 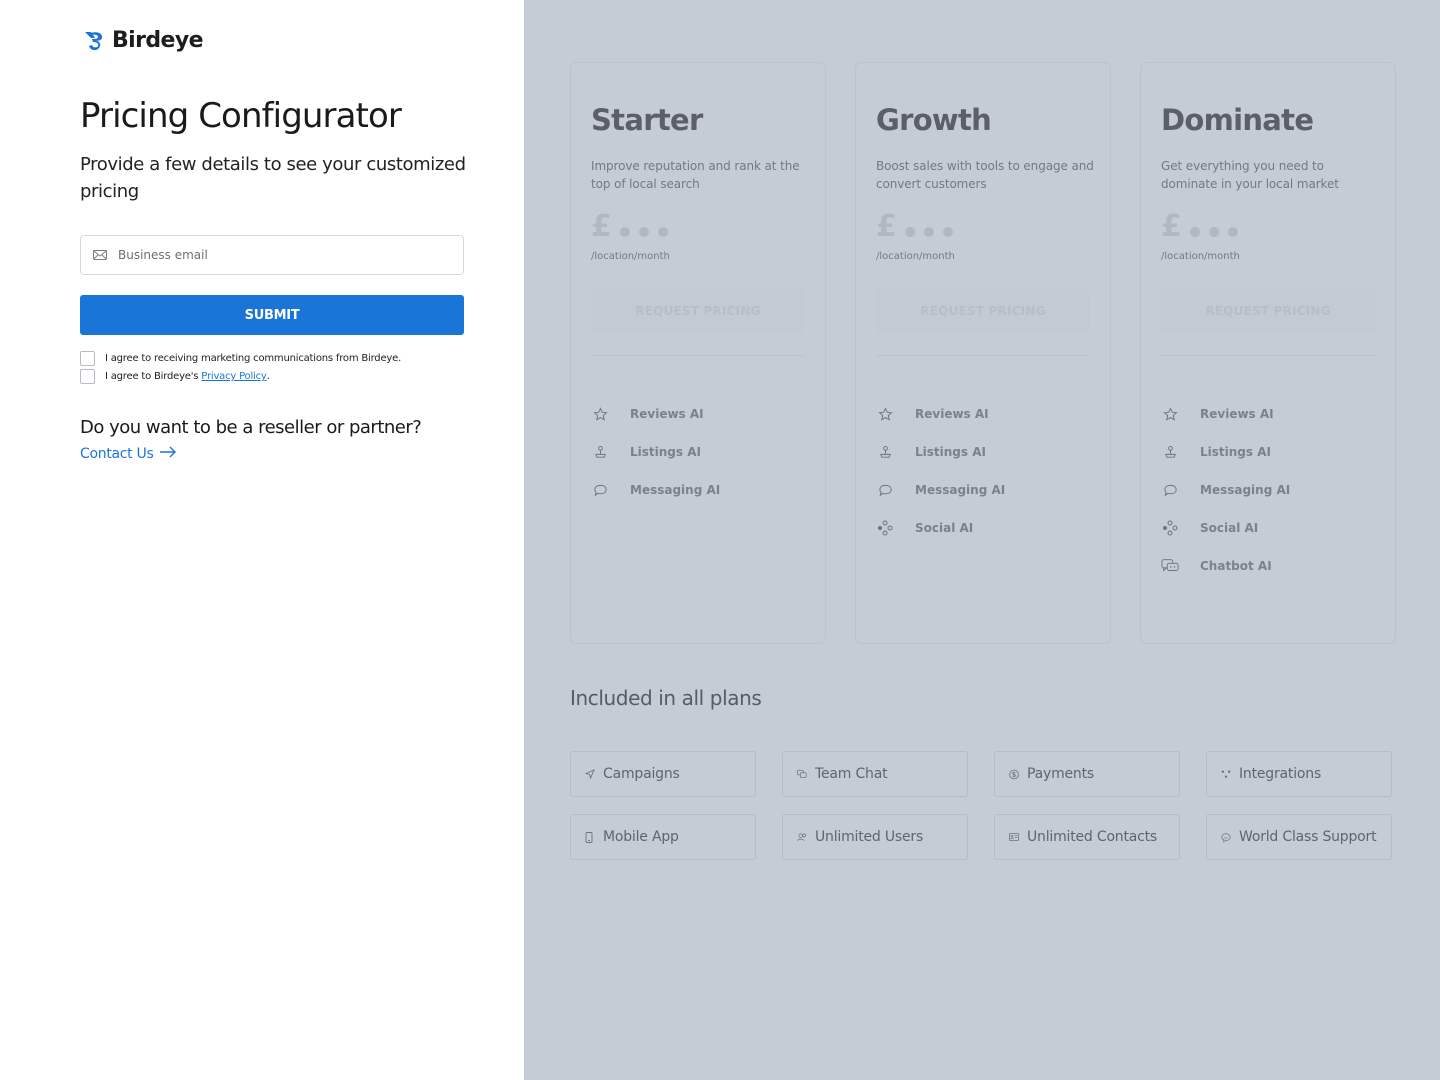 I want to click on included-feature-chip: Mobile App, so click(x=663, y=837).